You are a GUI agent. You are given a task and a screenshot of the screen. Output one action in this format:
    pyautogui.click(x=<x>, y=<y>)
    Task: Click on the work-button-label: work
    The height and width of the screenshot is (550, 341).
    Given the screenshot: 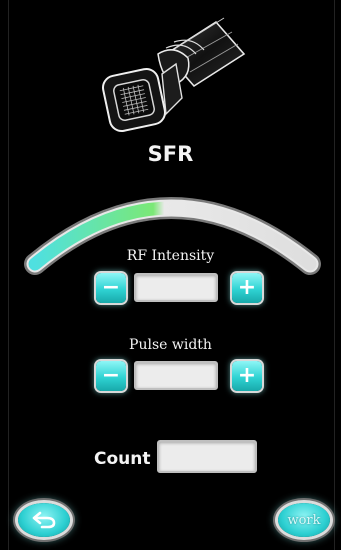 What is the action you would take?
    pyautogui.click(x=304, y=520)
    